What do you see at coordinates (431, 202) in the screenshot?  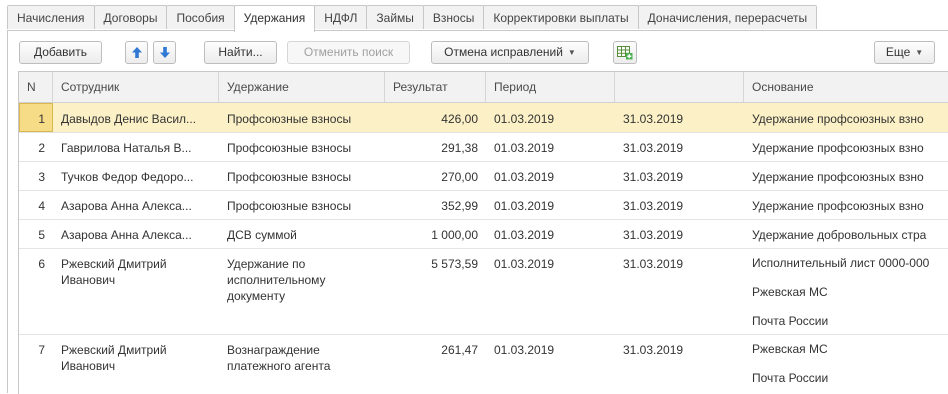 I see `result-cell: 352,99` at bounding box center [431, 202].